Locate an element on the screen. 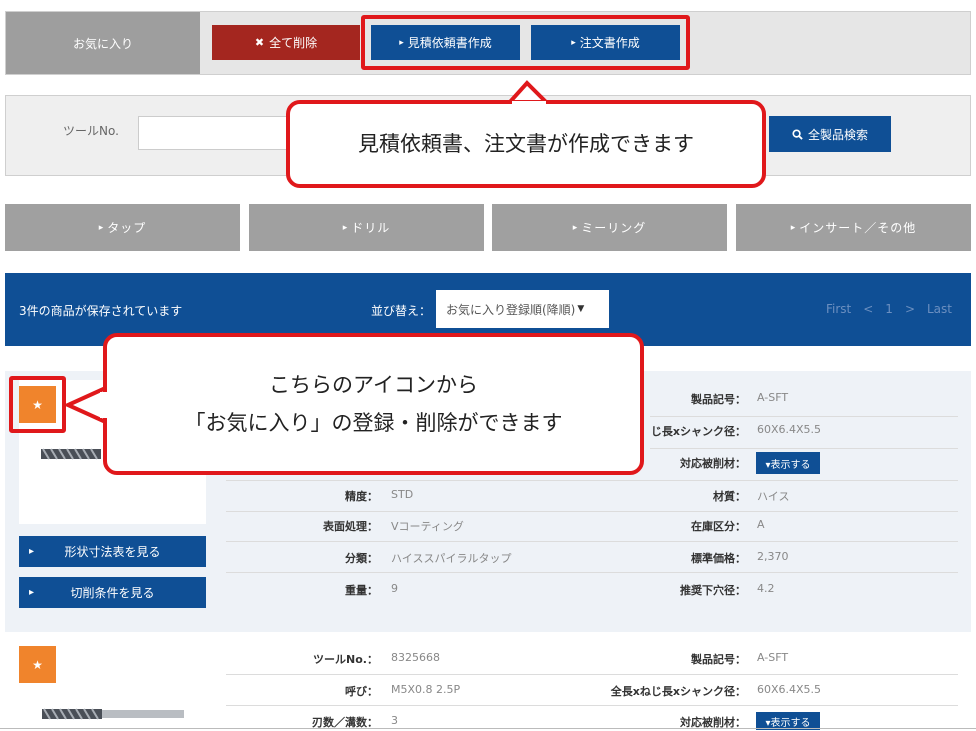  hole-value: 4.2 is located at coordinates (766, 588).